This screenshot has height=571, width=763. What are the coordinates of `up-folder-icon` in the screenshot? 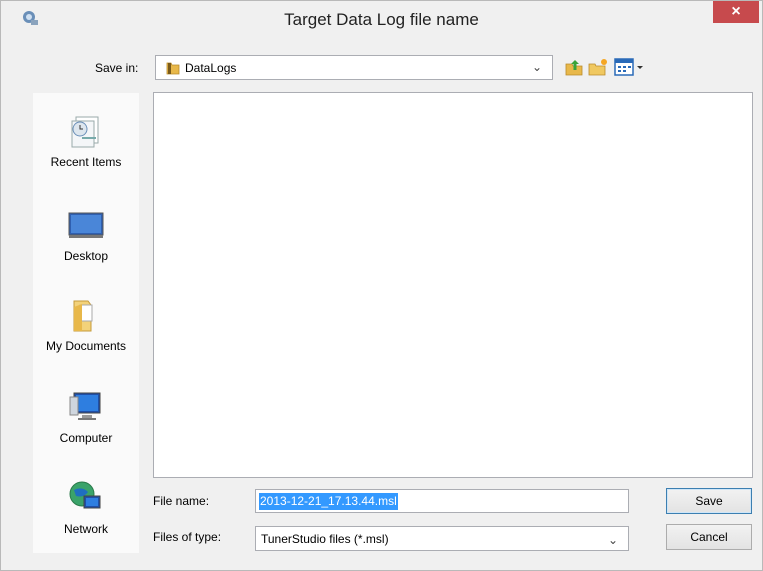 It's located at (574, 67).